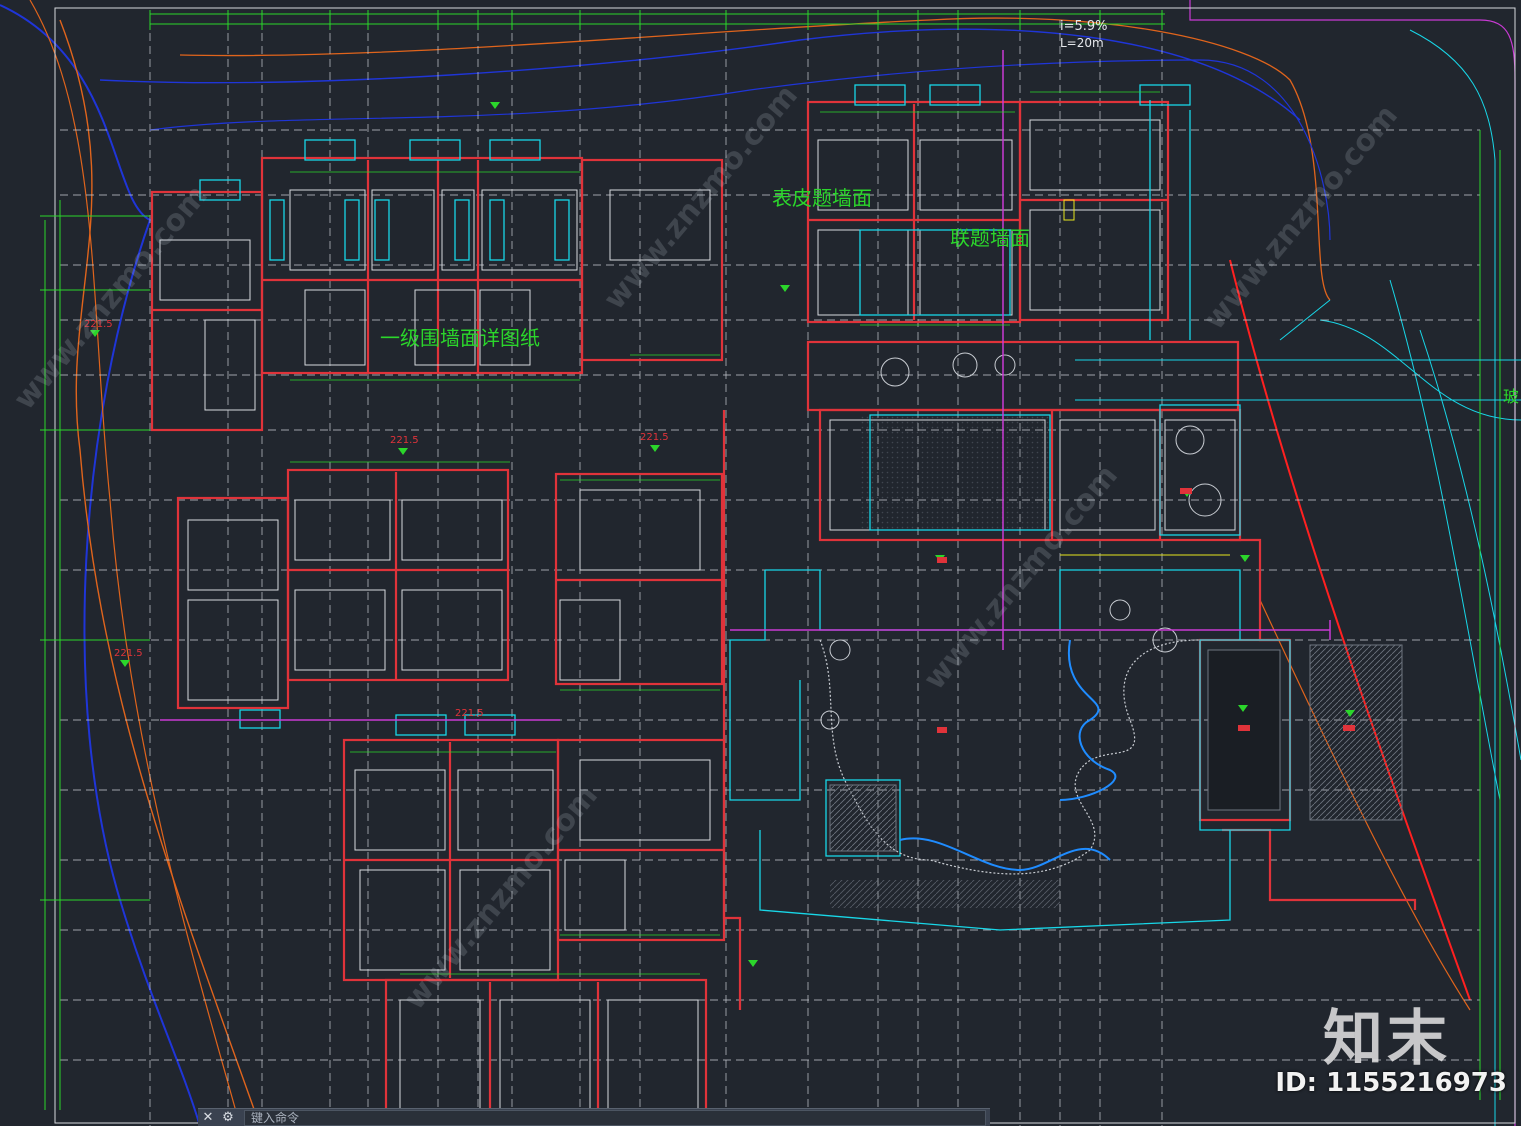 The height and width of the screenshot is (1126, 1521). I want to click on elevation-tag-2: 221.5, so click(128, 653).